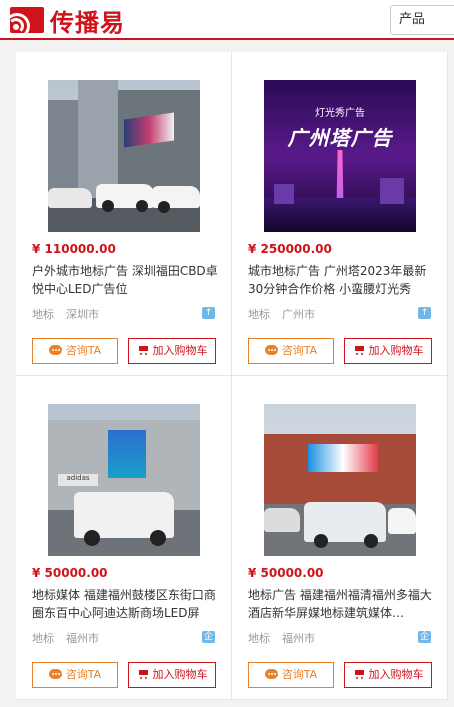 Image resolution: width=454 pixels, height=707 pixels. What do you see at coordinates (227, 20) in the screenshot?
I see `top-header: 传播易 产品` at bounding box center [227, 20].